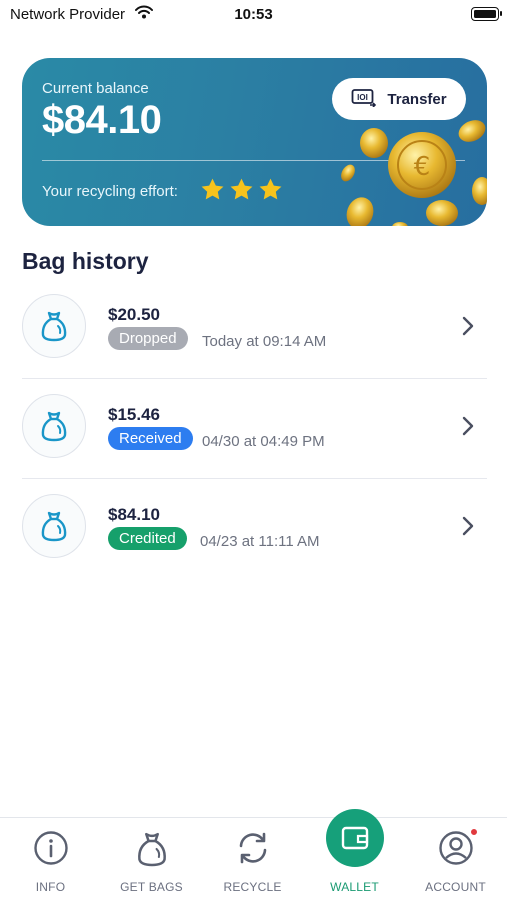 Image resolution: width=507 pixels, height=900 pixels. What do you see at coordinates (134, 514) in the screenshot?
I see `bag-amount: $84.10` at bounding box center [134, 514].